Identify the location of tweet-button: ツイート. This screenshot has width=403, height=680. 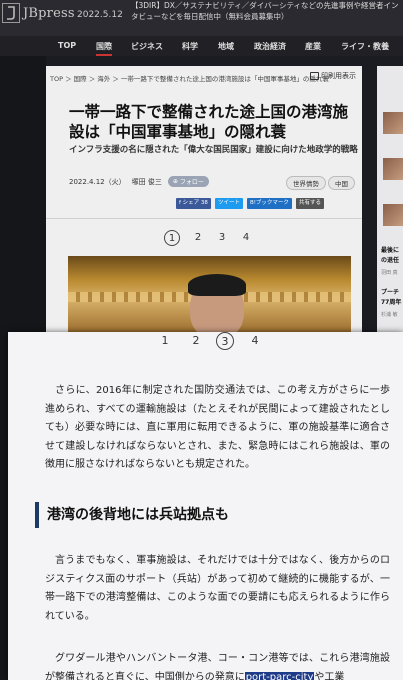
(228, 203).